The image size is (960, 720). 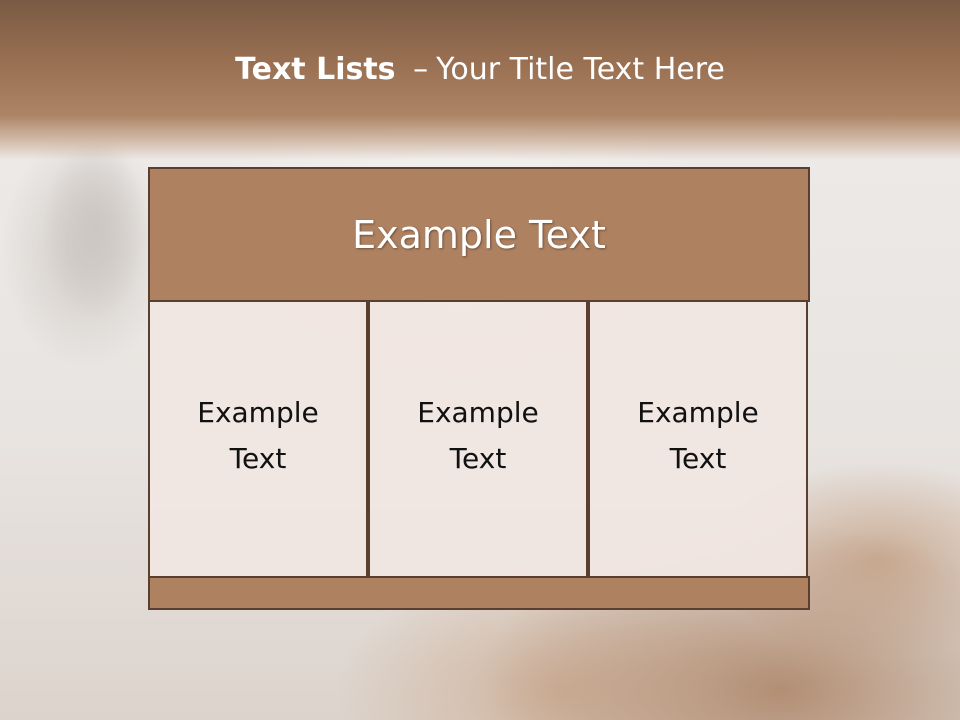 I want to click on diagram-column-3: Example Text, so click(x=698, y=439).